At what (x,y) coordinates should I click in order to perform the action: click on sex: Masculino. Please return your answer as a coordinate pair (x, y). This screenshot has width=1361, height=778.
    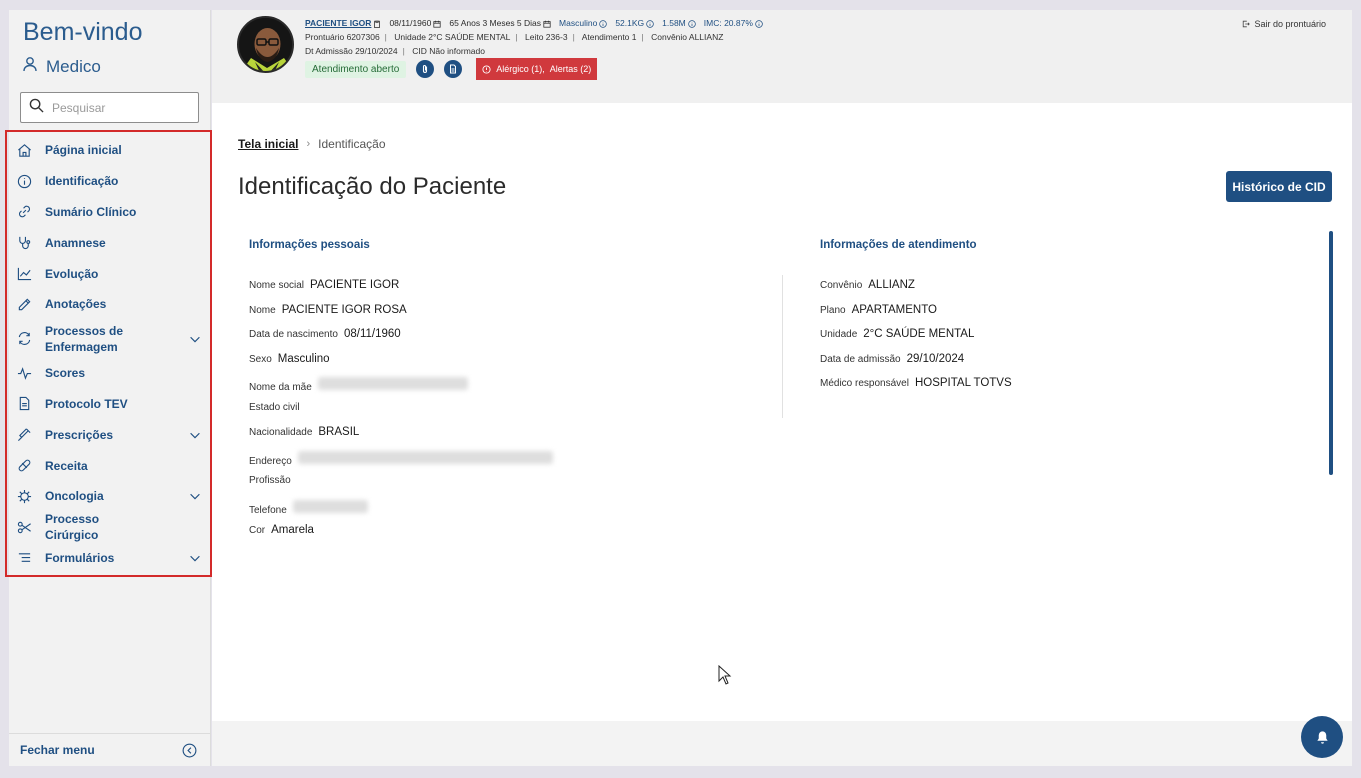
    Looking at the image, I should click on (583, 23).